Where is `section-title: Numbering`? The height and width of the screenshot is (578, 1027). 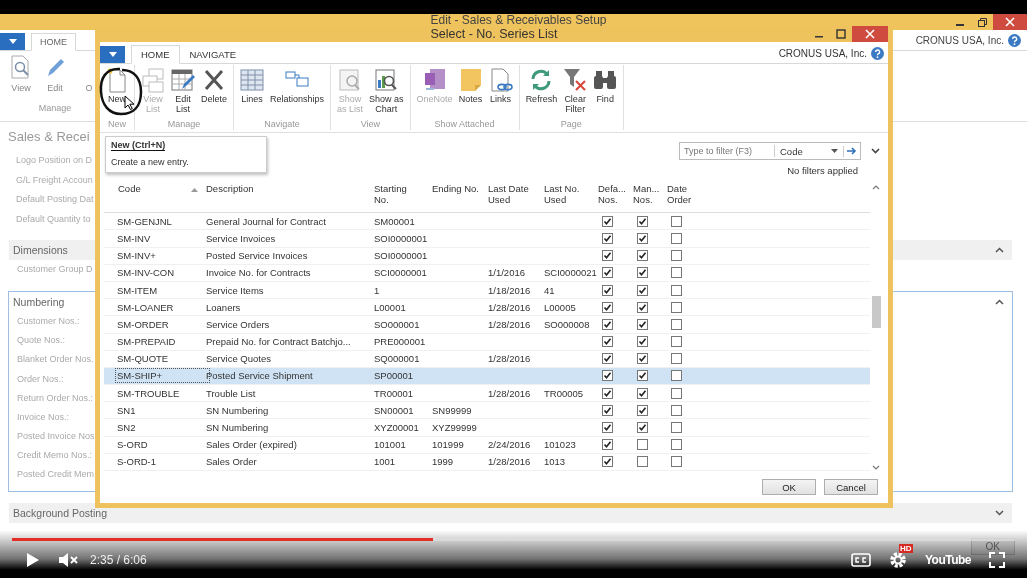
section-title: Numbering is located at coordinates (39, 301).